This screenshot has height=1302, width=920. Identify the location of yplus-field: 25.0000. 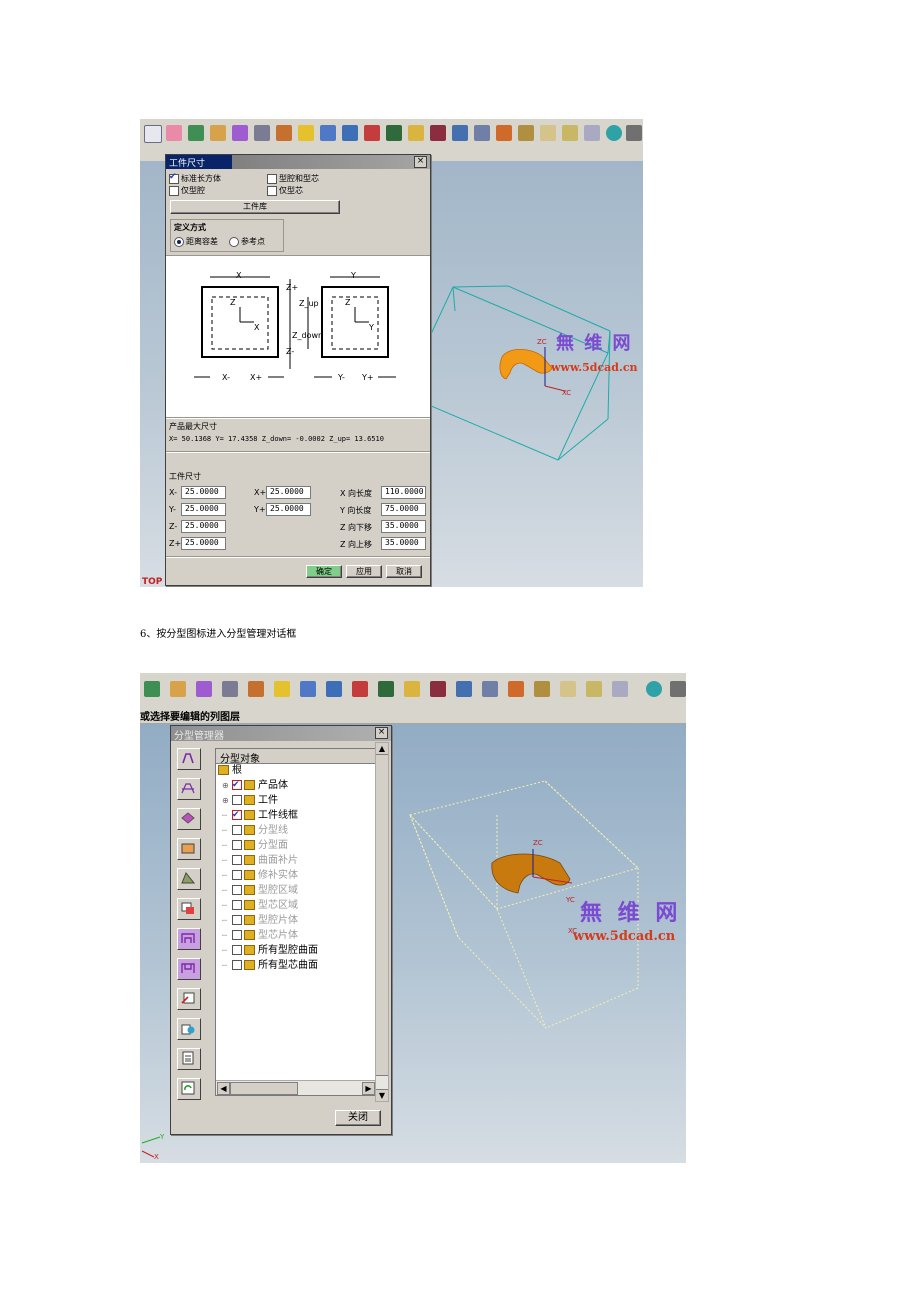
(288, 509).